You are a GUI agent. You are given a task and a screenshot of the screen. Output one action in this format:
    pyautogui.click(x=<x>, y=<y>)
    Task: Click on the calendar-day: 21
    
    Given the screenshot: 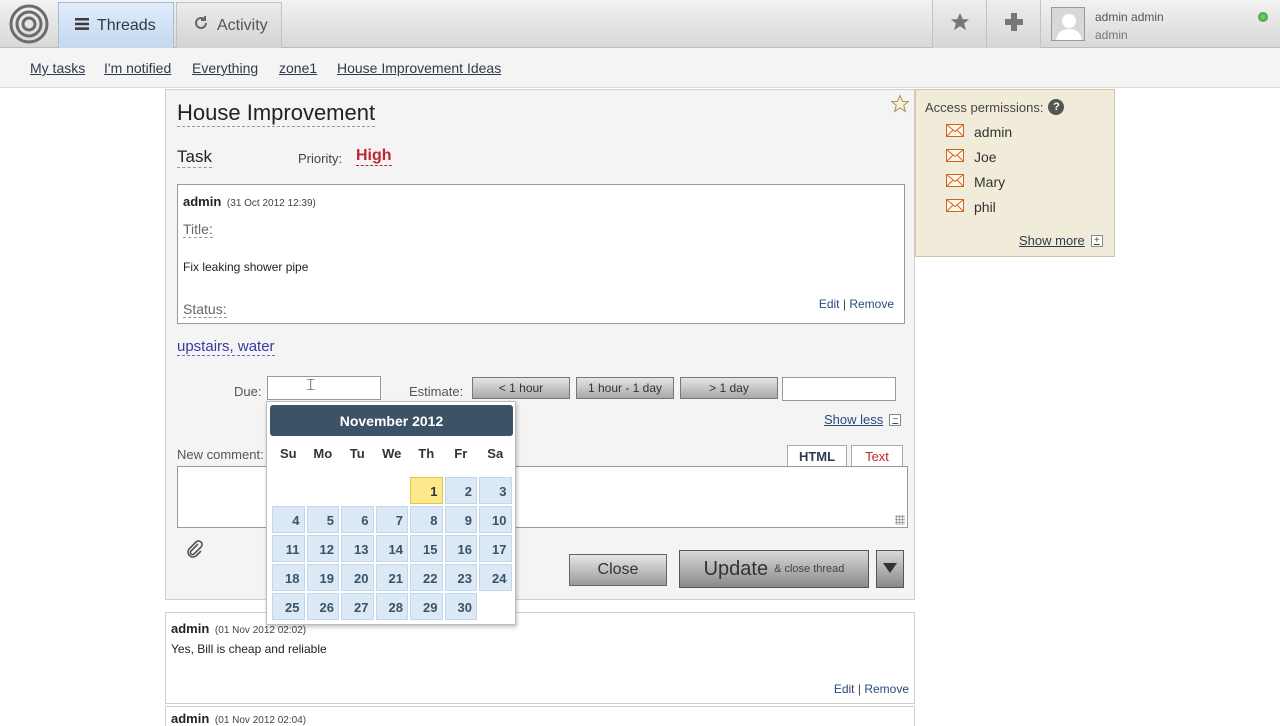 What is the action you would take?
    pyautogui.click(x=391, y=577)
    